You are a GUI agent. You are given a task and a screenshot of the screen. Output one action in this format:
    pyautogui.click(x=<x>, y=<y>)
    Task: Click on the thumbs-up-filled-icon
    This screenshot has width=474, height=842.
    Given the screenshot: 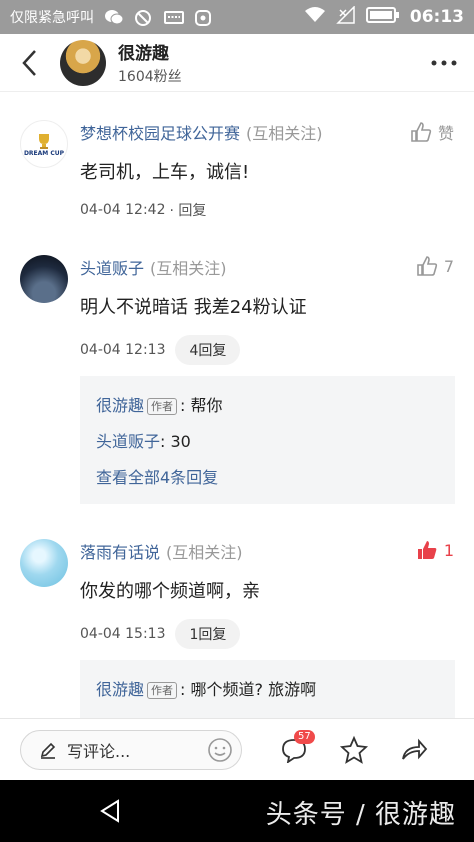 What is the action you would take?
    pyautogui.click(x=427, y=550)
    